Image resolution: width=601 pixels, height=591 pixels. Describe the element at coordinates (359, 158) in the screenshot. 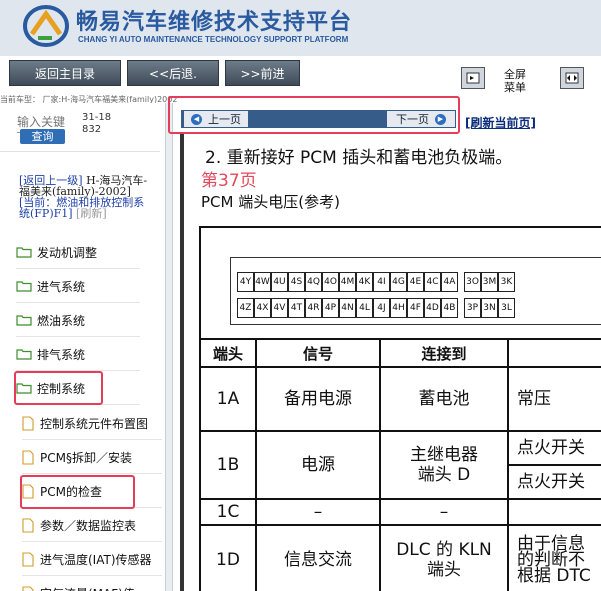

I see `step-text: 2. 重新接好 PCM 插头和蓄电池负极端。` at that location.